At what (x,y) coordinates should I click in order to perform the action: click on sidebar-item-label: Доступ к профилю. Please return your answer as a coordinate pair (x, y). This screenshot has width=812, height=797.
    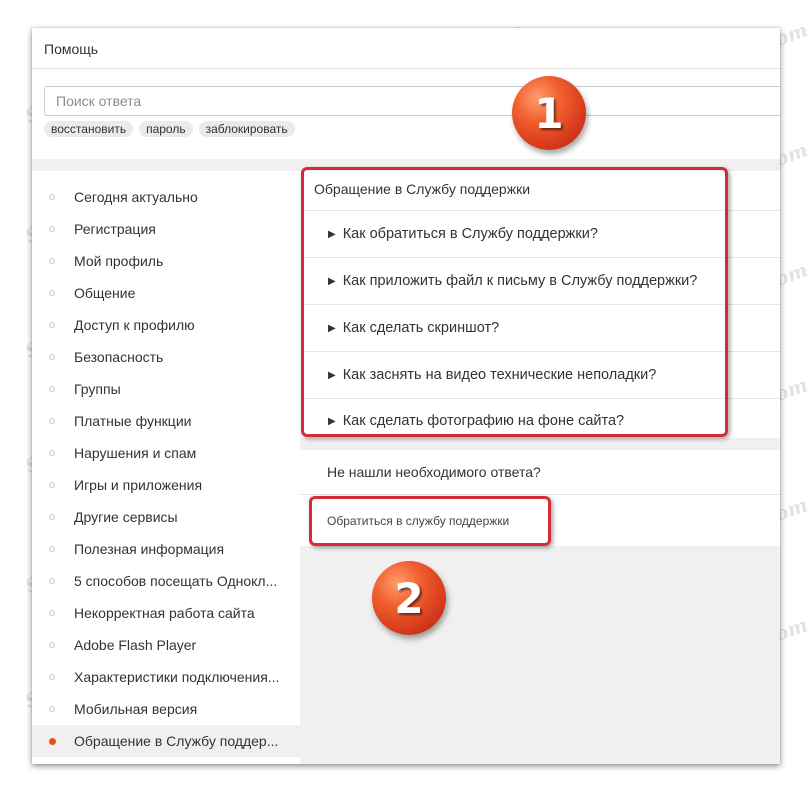
    Looking at the image, I should click on (134, 325).